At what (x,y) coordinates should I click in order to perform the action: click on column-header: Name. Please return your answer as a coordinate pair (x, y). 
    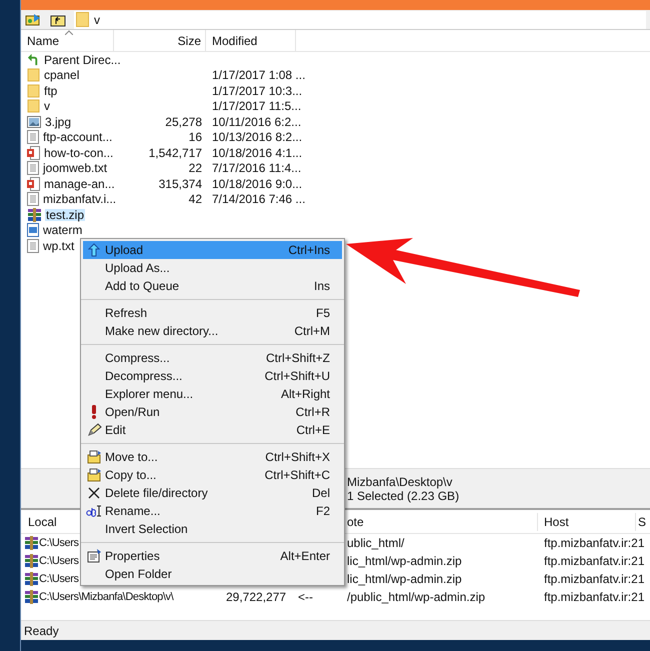
    Looking at the image, I should click on (67, 40).